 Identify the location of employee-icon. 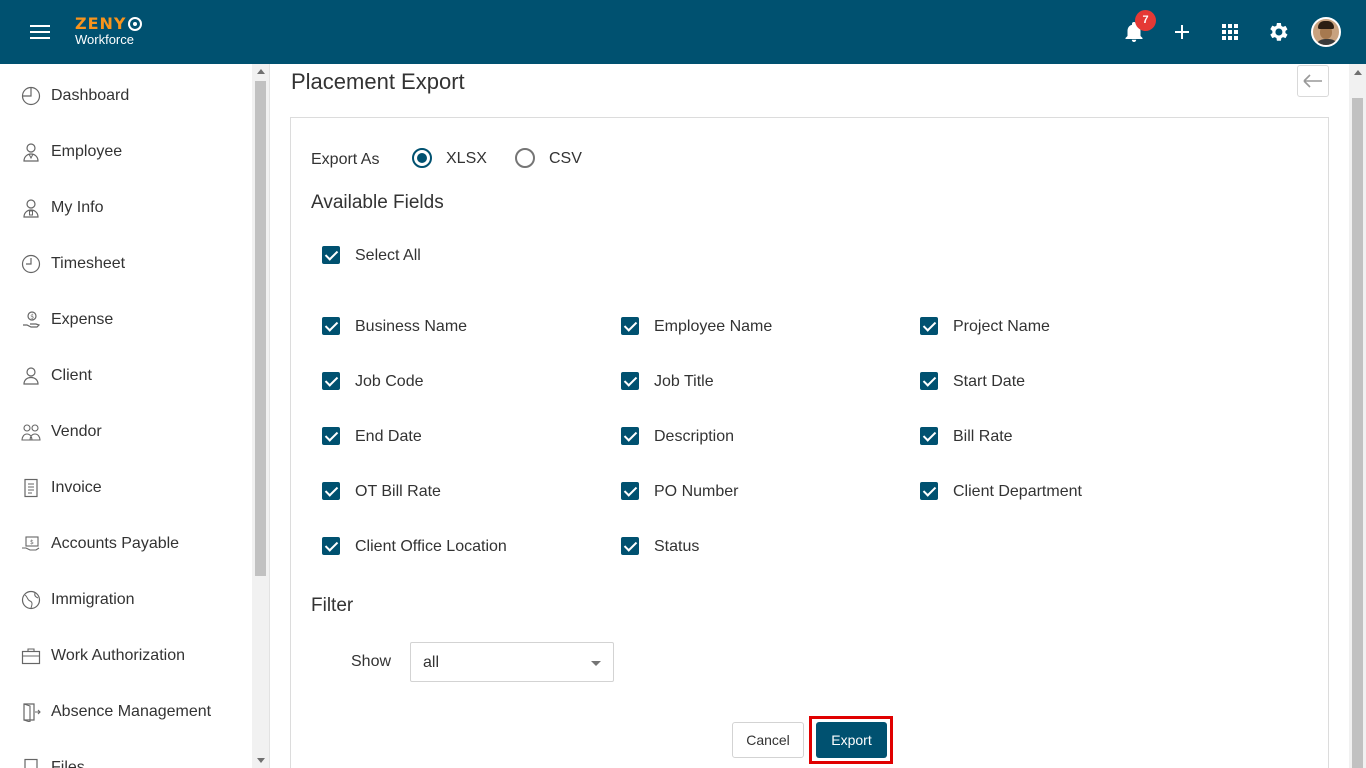
(31, 152).